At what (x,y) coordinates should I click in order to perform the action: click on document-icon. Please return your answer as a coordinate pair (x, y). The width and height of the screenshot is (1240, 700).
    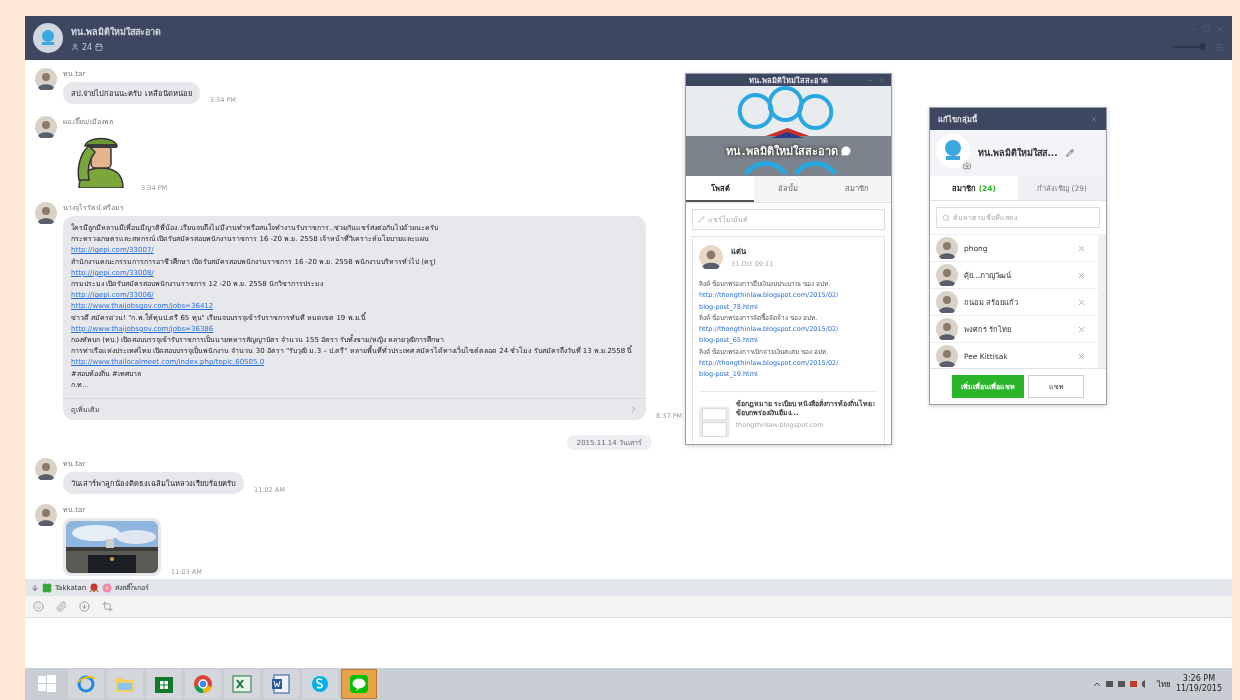
    Looking at the image, I should click on (281, 684).